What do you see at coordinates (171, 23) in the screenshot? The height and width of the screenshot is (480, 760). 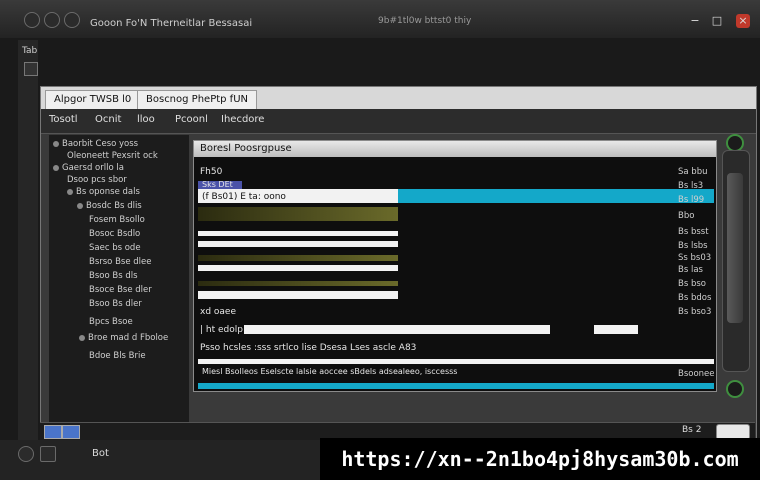 I see `window-title: Gooon Fo'N Therneitlar Bessasai` at bounding box center [171, 23].